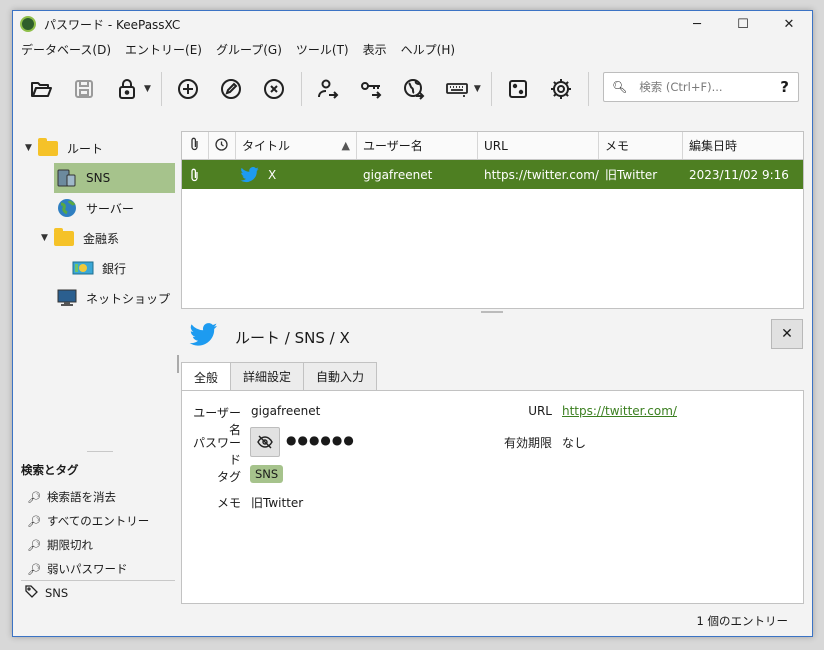 The height and width of the screenshot is (650, 824). Describe the element at coordinates (518, 89) in the screenshot. I see `password-generator-button` at that location.